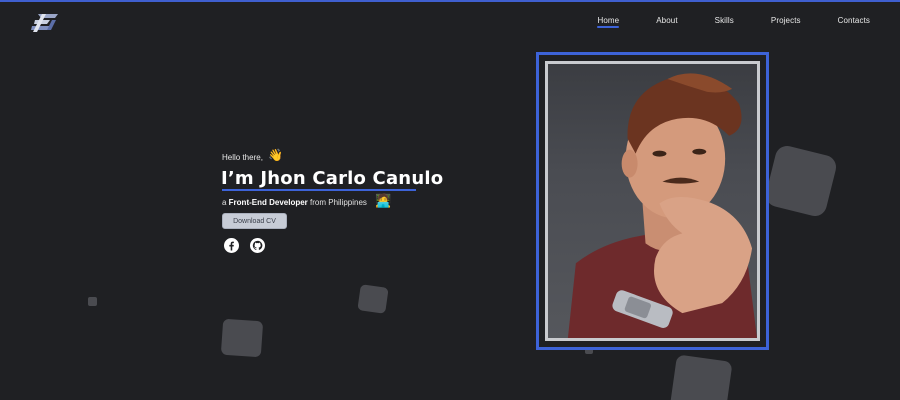 The width and height of the screenshot is (900, 400). What do you see at coordinates (662, 205) in the screenshot?
I see `portrait-illustration` at bounding box center [662, 205].